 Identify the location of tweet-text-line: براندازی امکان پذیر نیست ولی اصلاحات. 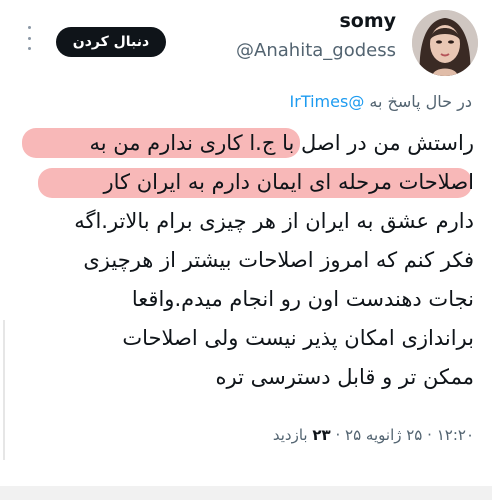
(298, 338).